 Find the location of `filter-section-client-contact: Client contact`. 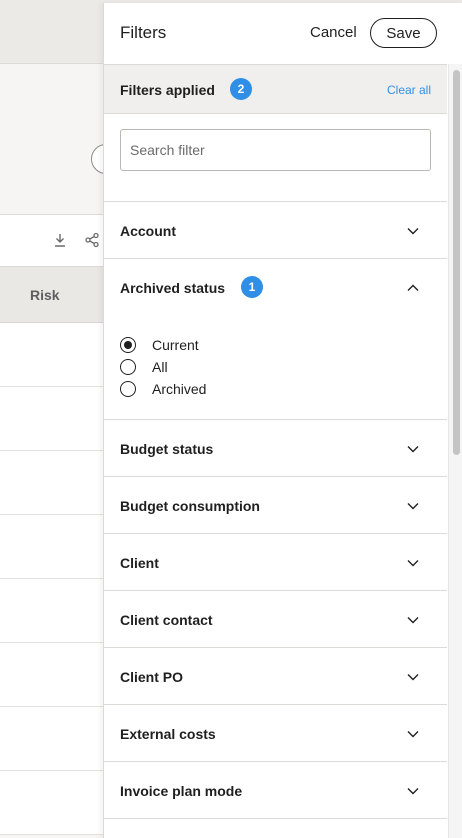

filter-section-client-contact: Client contact is located at coordinates (275, 618).